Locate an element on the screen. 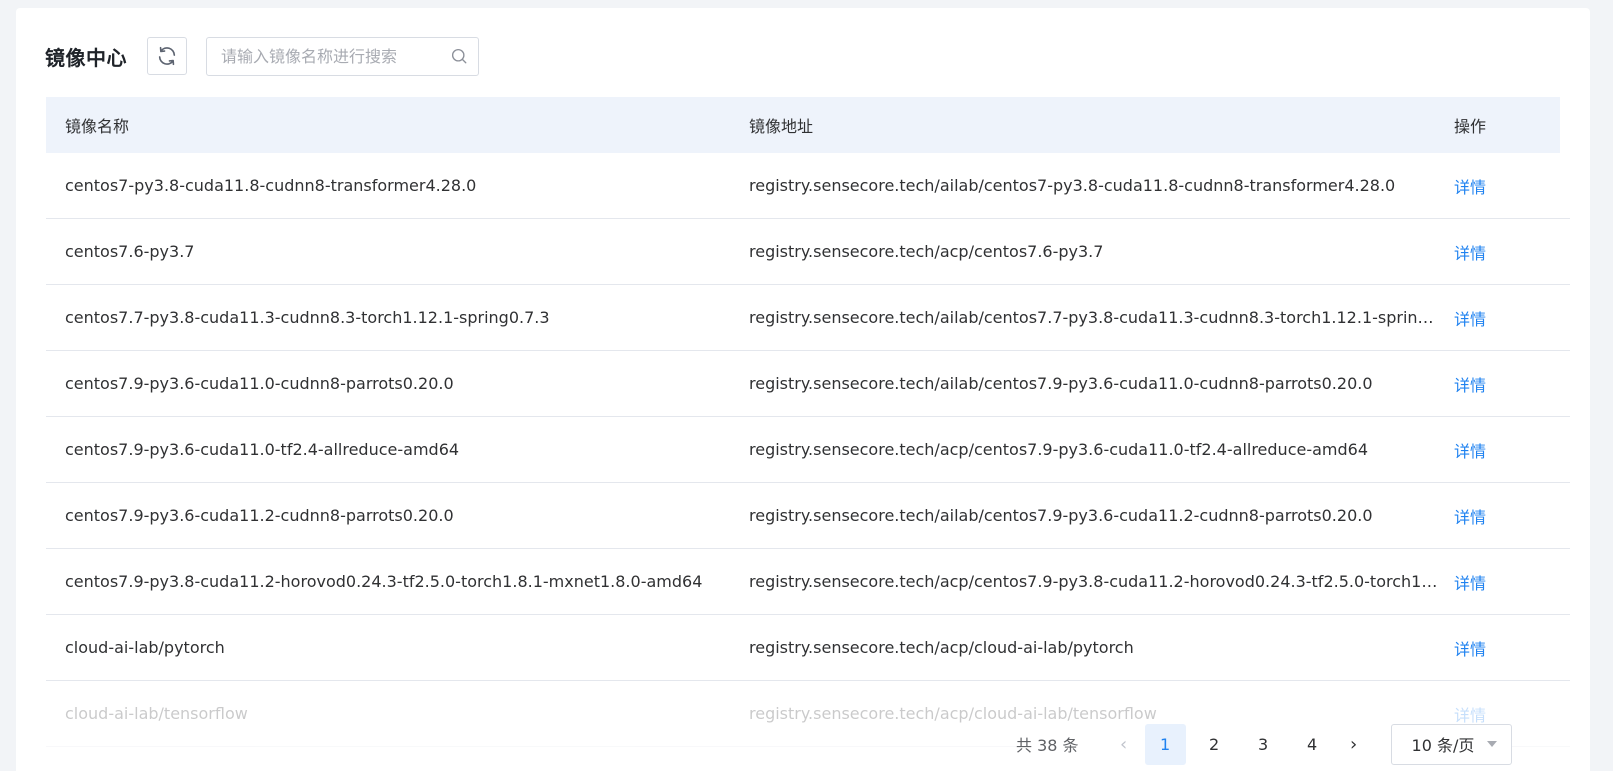 The height and width of the screenshot is (771, 1613). image-name: cloud-ai-lab/tensorflow is located at coordinates (156, 713).